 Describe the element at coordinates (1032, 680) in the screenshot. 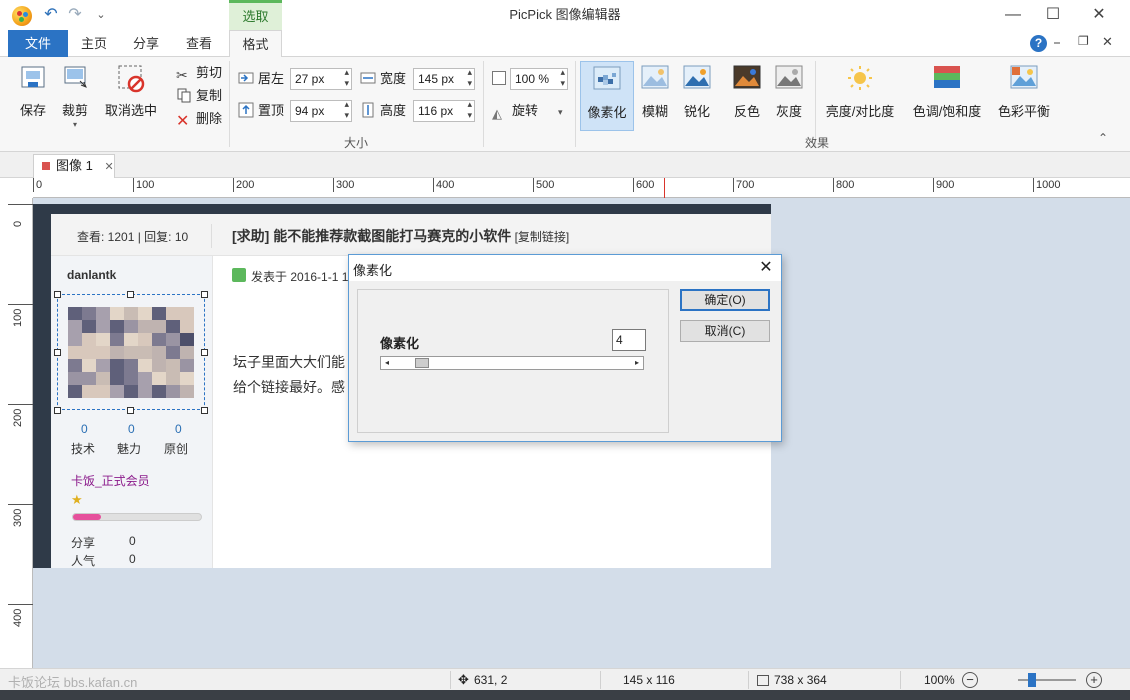

I see `zoom-slider-thumb` at that location.